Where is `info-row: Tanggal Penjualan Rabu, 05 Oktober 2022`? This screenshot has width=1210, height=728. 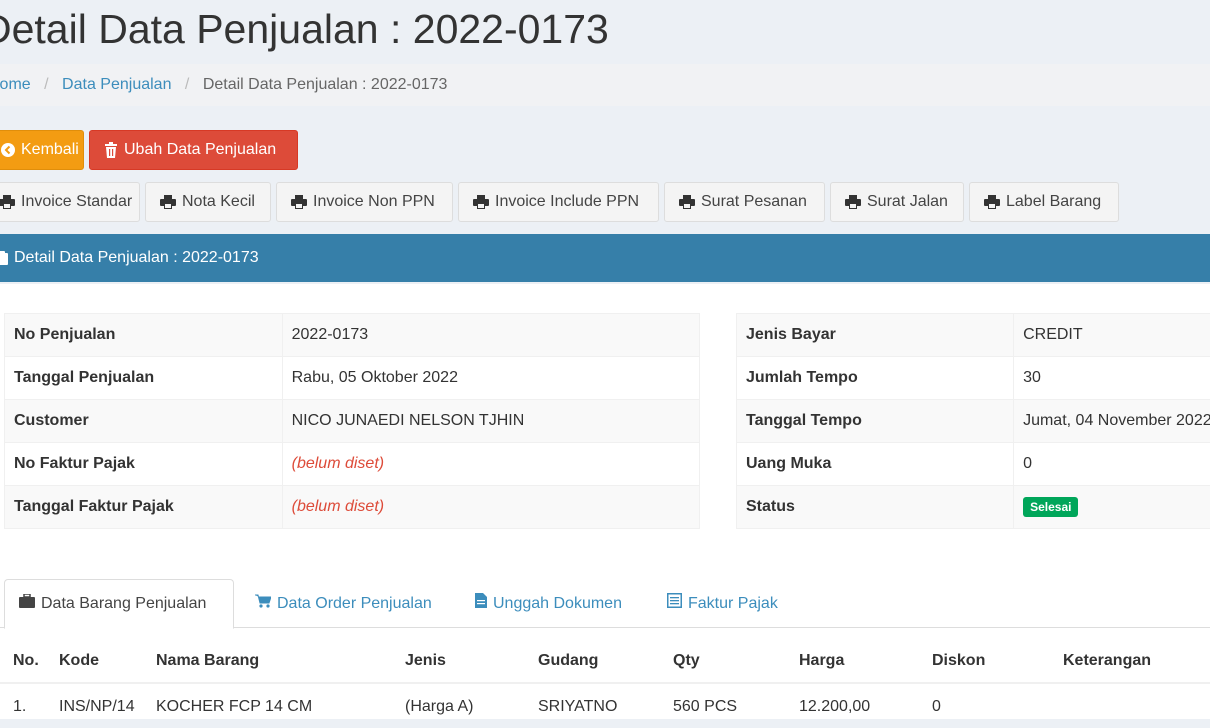
info-row: Tanggal Penjualan Rabu, 05 Oktober 2022 is located at coordinates (352, 378).